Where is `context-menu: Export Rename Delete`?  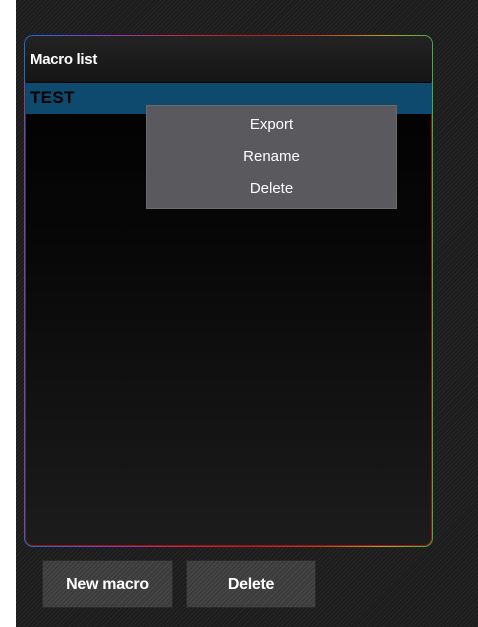
context-menu: Export Rename Delete is located at coordinates (271, 157).